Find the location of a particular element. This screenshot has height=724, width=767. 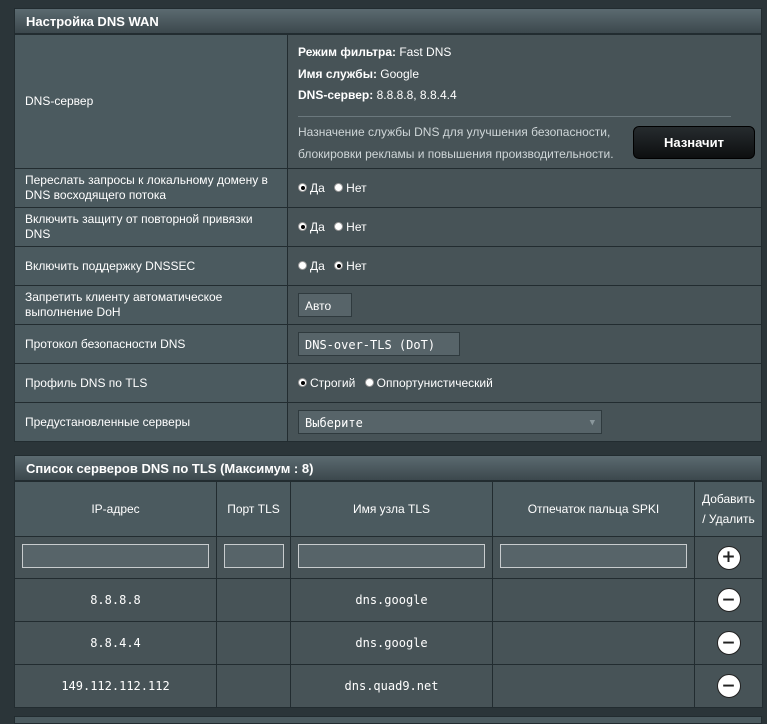

preset-cell: Выберите ▼ is located at coordinates (524, 422).